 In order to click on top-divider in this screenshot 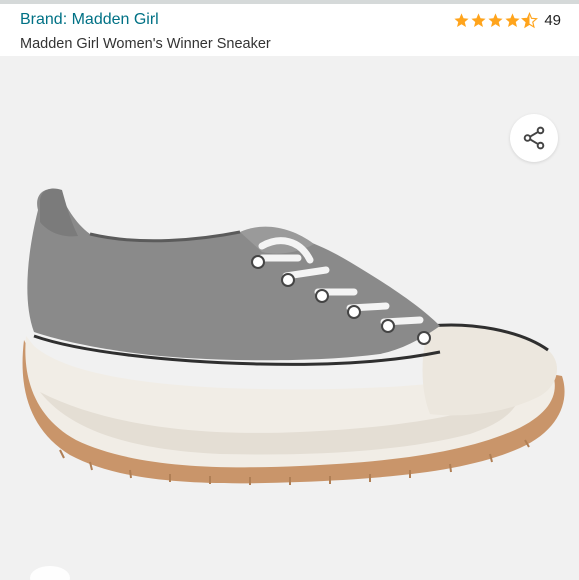, I will do `click(289, 2)`.